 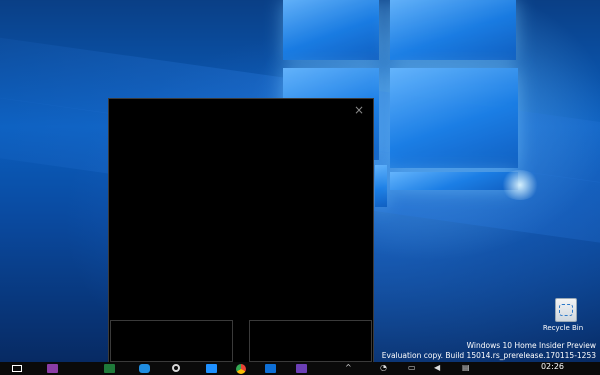 I want to click on excel-icon, so click(x=109, y=368).